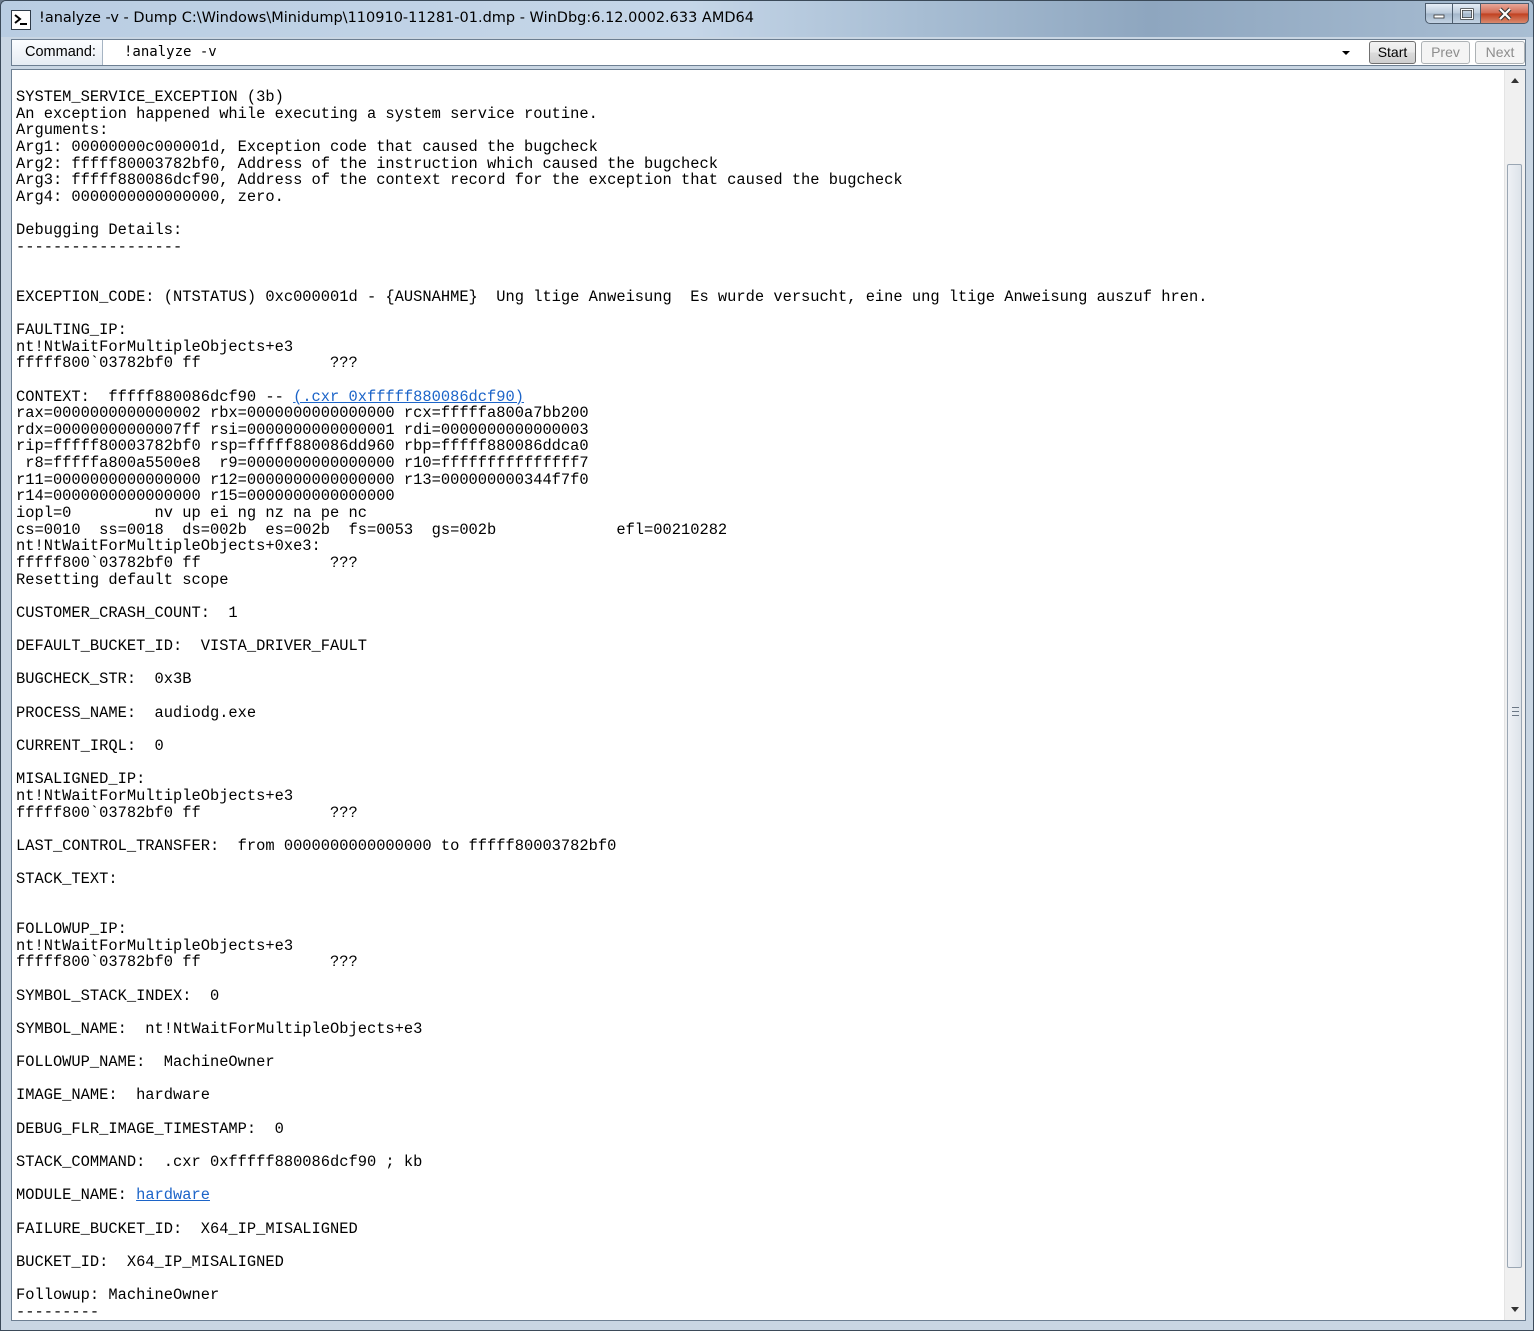  I want to click on command-history-dropdown, so click(1346, 52).